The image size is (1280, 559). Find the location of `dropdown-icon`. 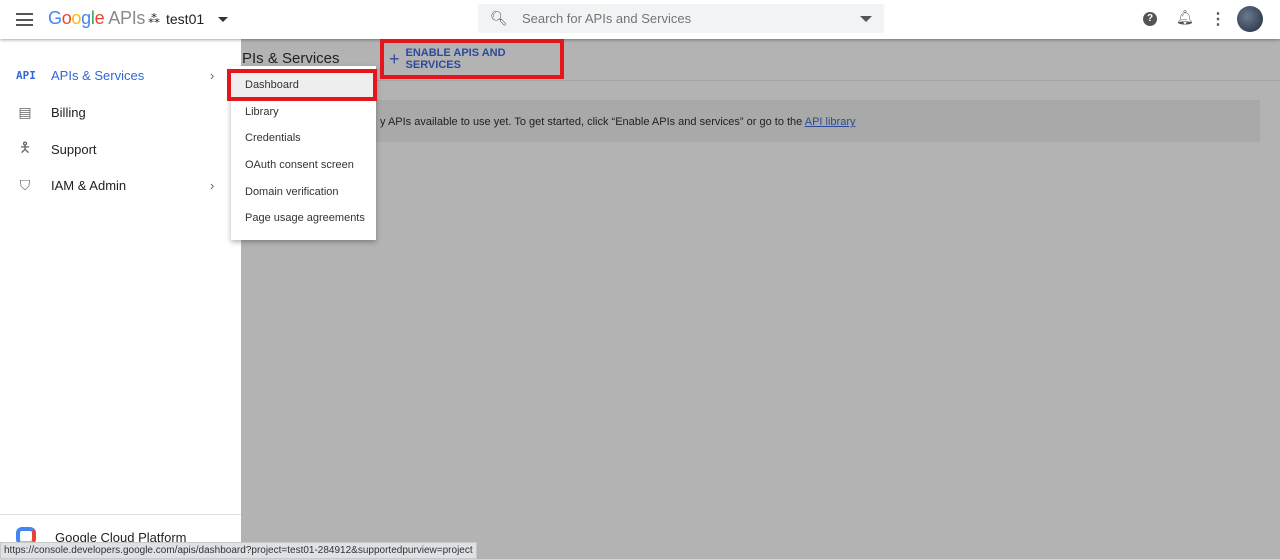

dropdown-icon is located at coordinates (866, 19).